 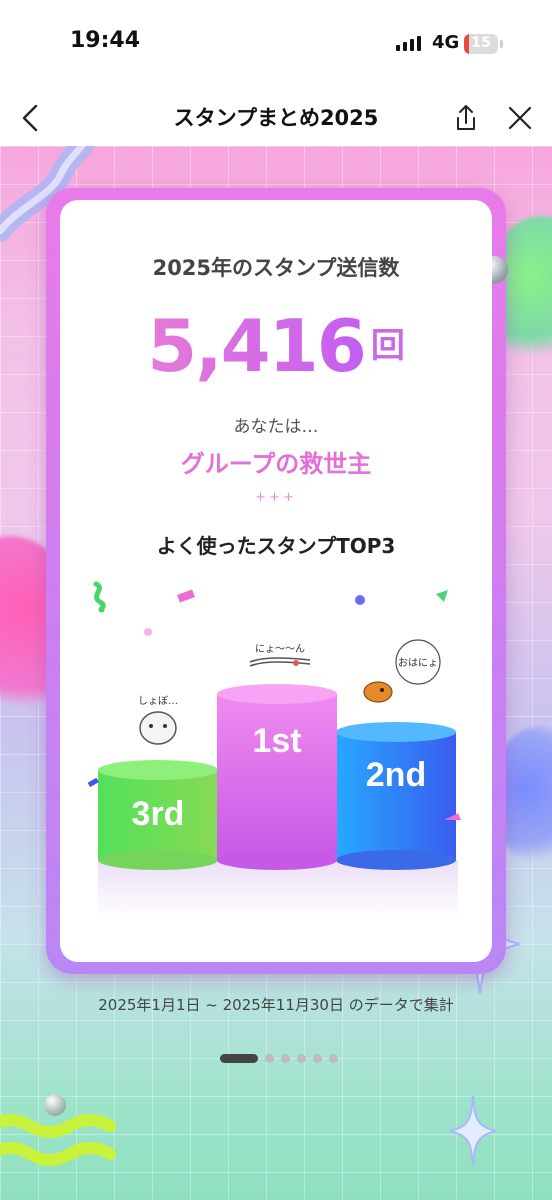 What do you see at coordinates (276, 546) in the screenshot?
I see `top3-heading: よく使ったスタンプTOP3` at bounding box center [276, 546].